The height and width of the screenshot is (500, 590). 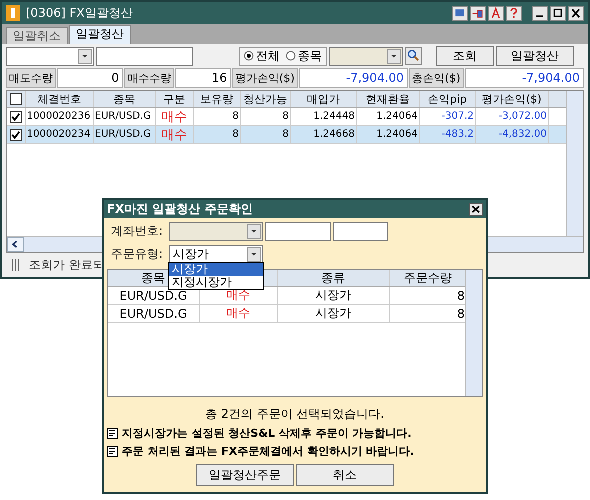 I want to click on liquidate-all-button: 일괄청산, so click(x=535, y=56).